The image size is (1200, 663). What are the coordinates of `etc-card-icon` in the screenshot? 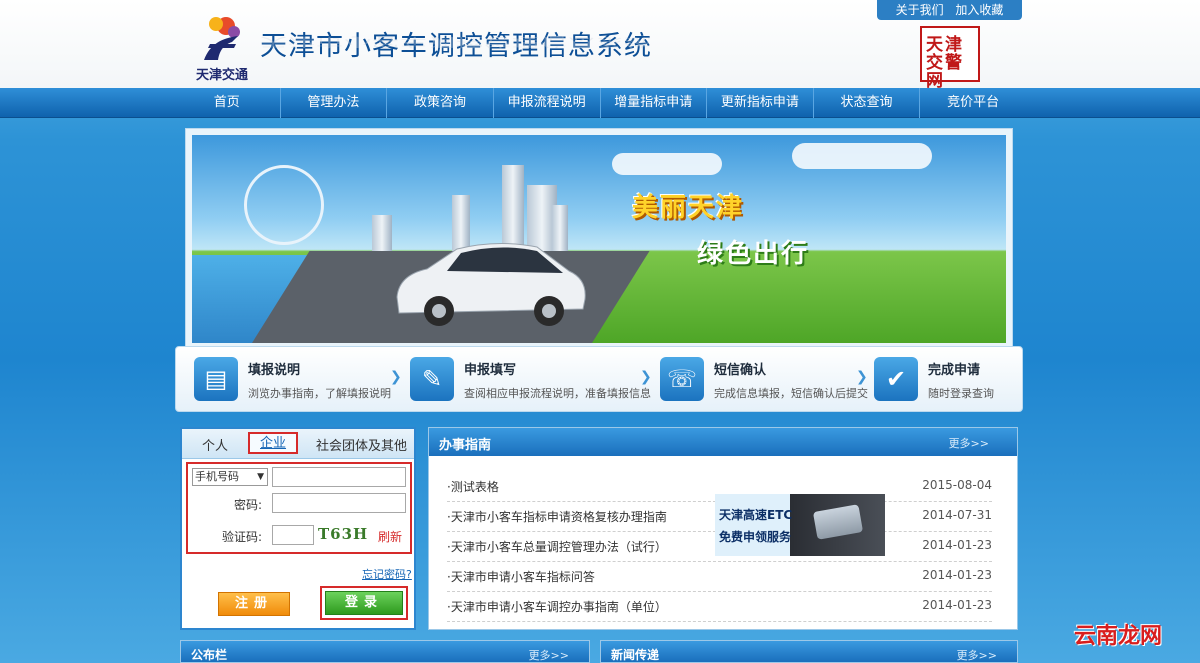 It's located at (838, 522).